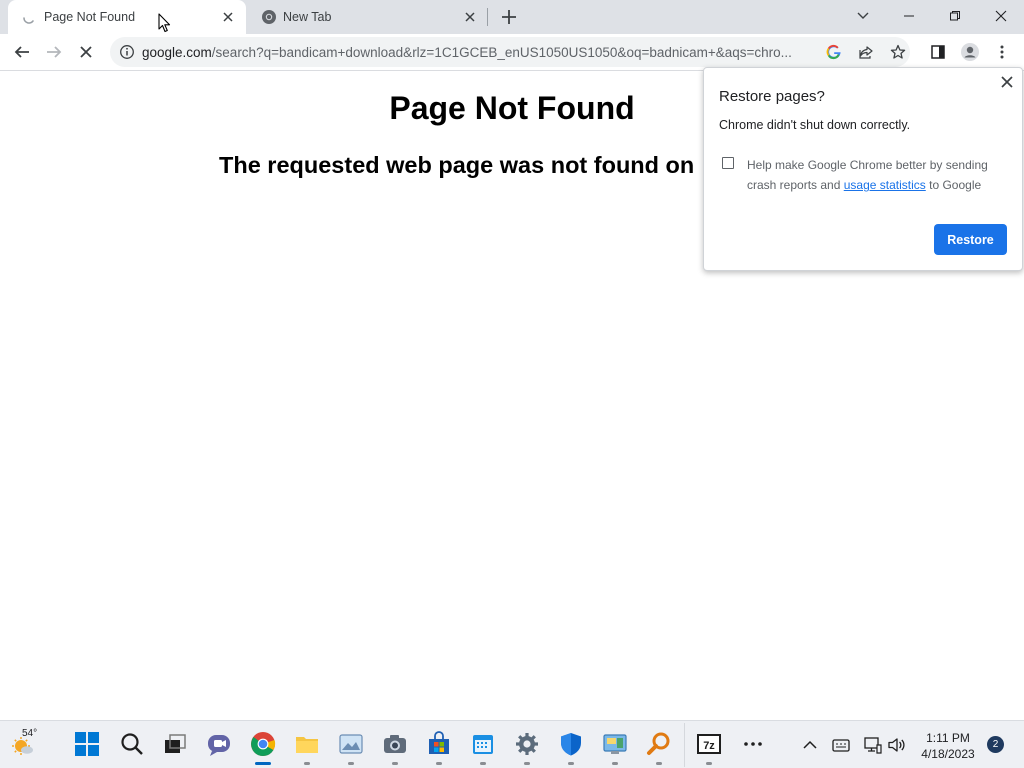  Describe the element at coordinates (753, 744) in the screenshot. I see `more-apps-ellipsis-icon` at that location.